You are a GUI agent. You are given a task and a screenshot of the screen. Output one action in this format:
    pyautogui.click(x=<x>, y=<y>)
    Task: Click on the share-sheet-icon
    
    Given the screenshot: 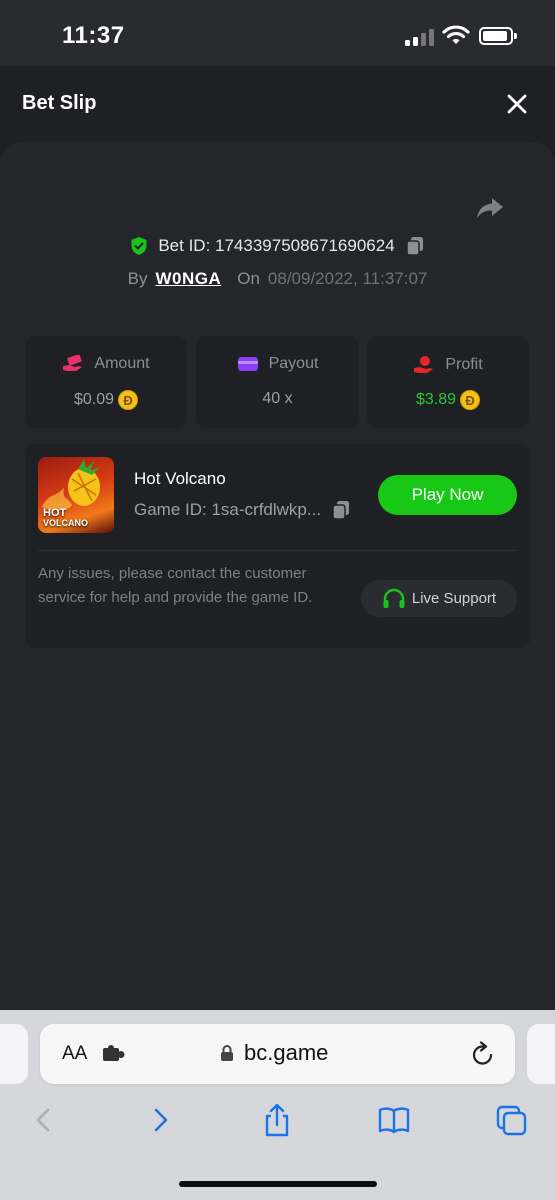 What is the action you would take?
    pyautogui.click(x=277, y=1120)
    